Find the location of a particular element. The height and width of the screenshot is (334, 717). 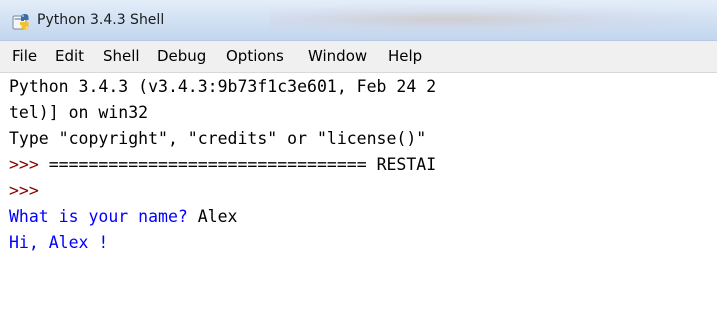

banner-line-2: tel)] on win32 is located at coordinates (79, 112).